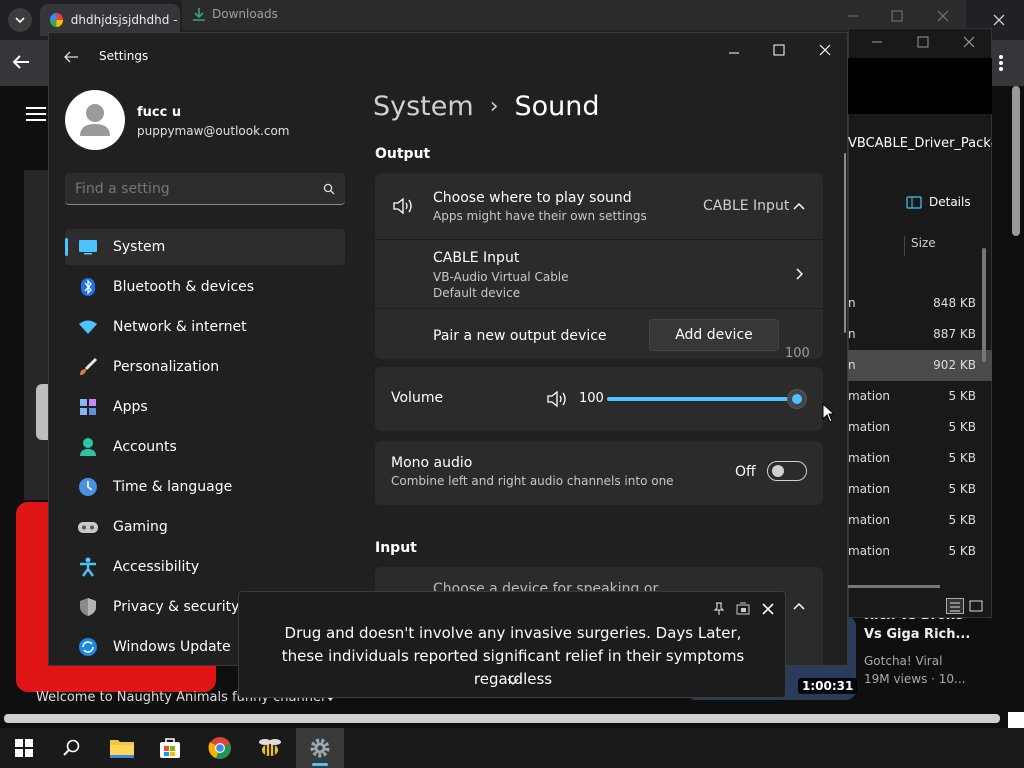 The image size is (1024, 768). Describe the element at coordinates (787, 471) in the screenshot. I see `mono-audio-toggle` at that location.